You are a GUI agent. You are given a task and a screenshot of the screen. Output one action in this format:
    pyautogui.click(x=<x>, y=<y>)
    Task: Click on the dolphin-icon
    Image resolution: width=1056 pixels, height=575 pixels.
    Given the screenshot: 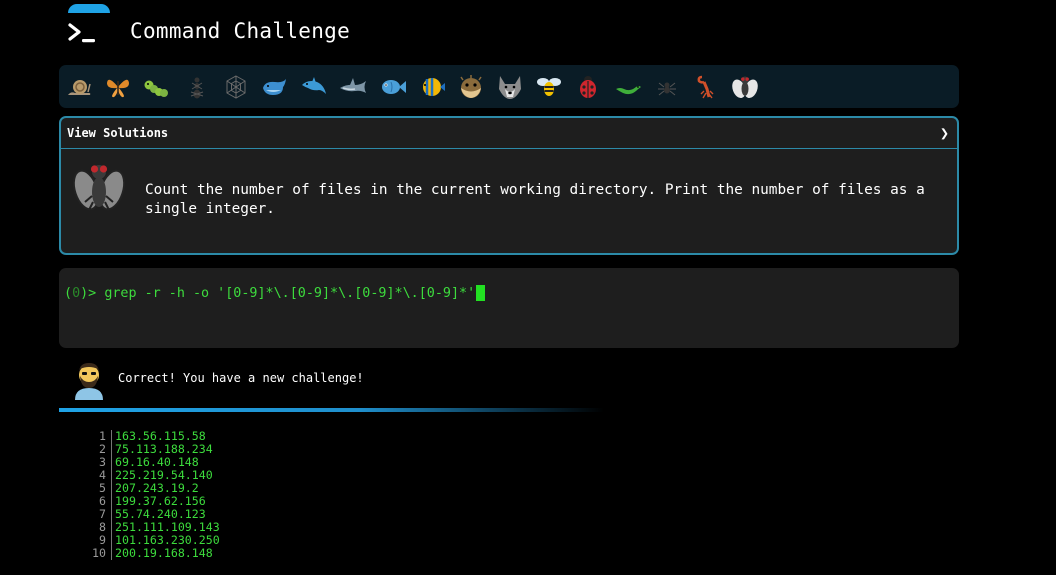 What is the action you would take?
    pyautogui.click(x=314, y=87)
    